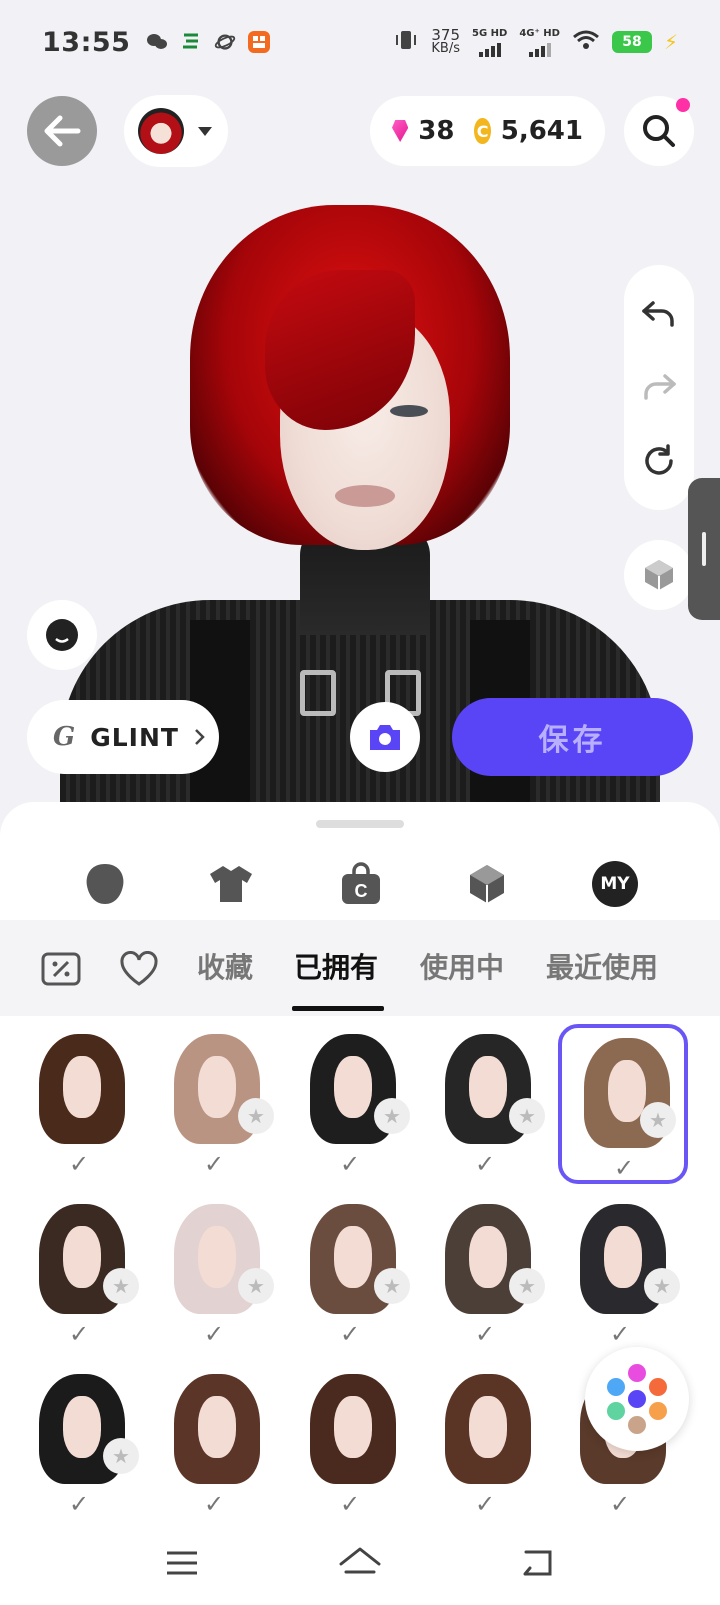 The height and width of the screenshot is (1605, 720). Describe the element at coordinates (360, 824) in the screenshot. I see `sheet-grabber` at that location.